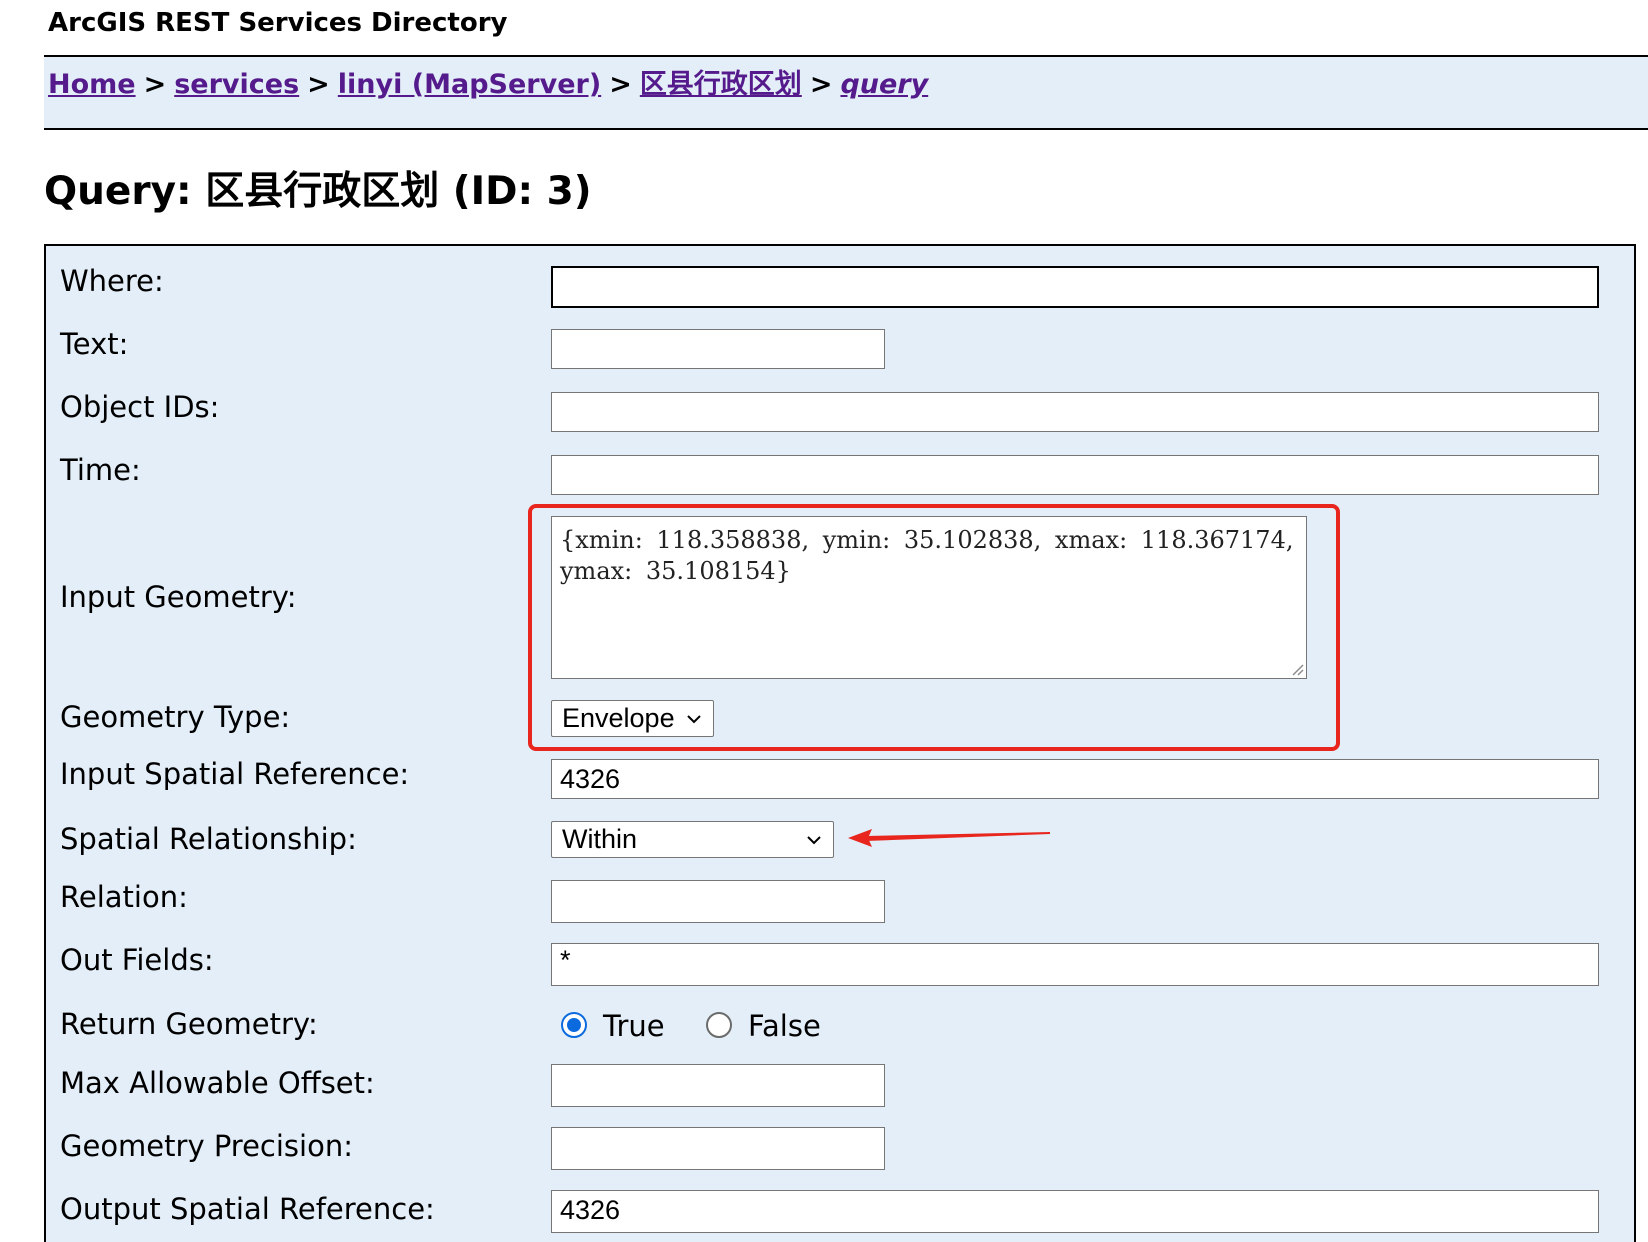  What do you see at coordinates (1075, 287) in the screenshot?
I see `where-input` at bounding box center [1075, 287].